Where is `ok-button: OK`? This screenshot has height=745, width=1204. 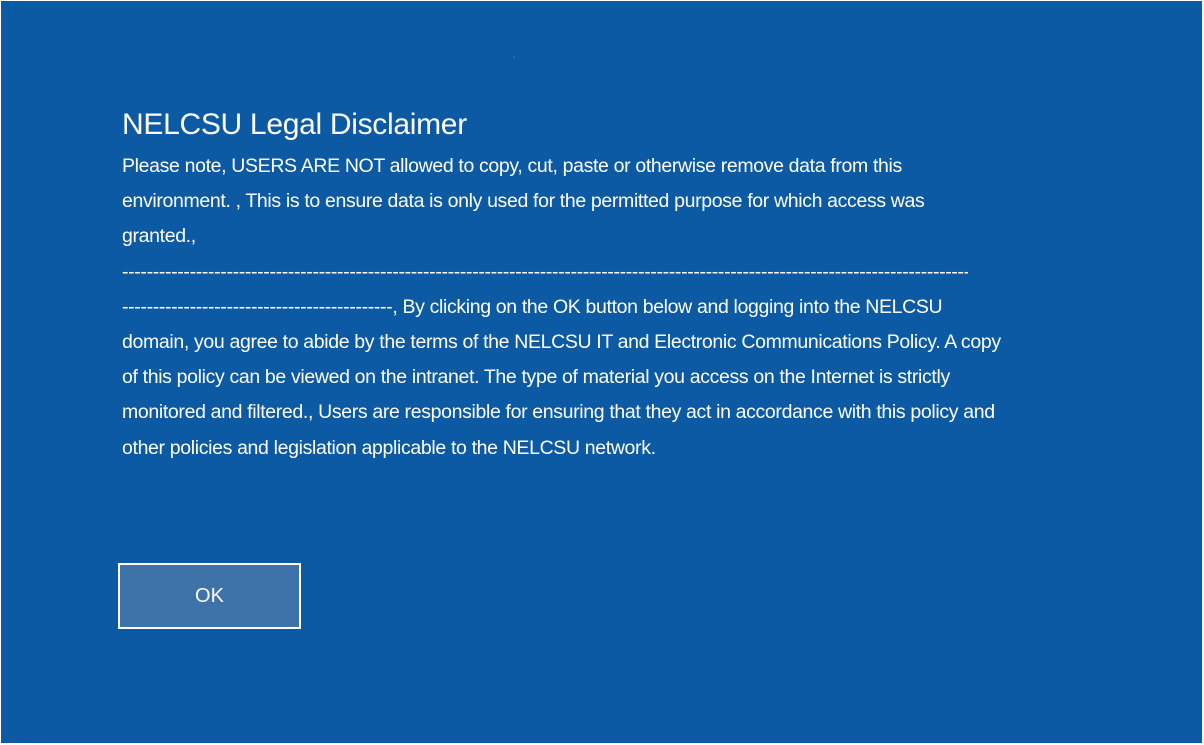 ok-button: OK is located at coordinates (209, 596).